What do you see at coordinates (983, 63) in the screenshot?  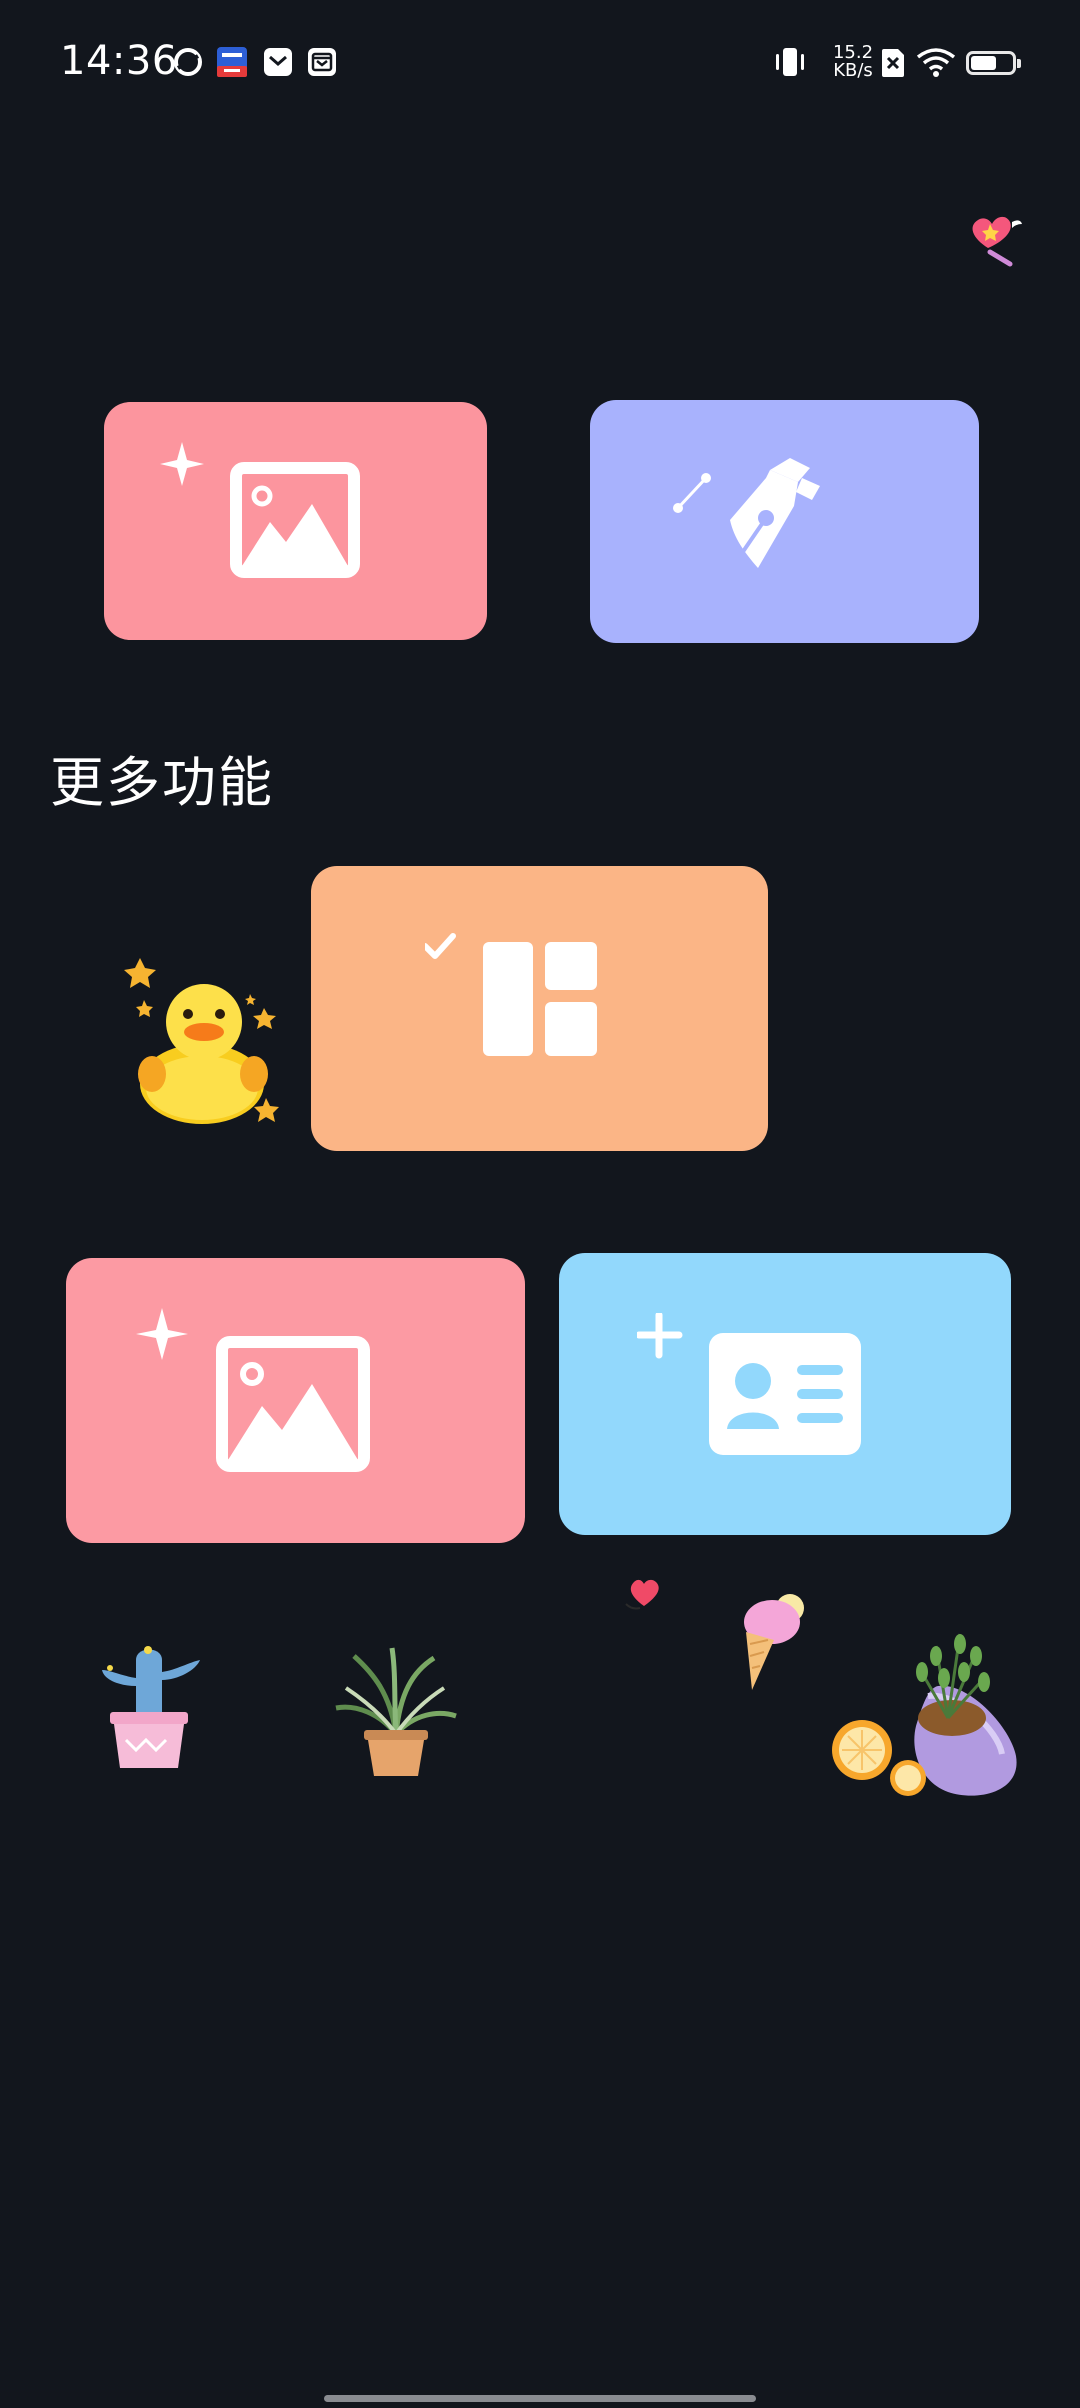 I see `battery-fill` at bounding box center [983, 63].